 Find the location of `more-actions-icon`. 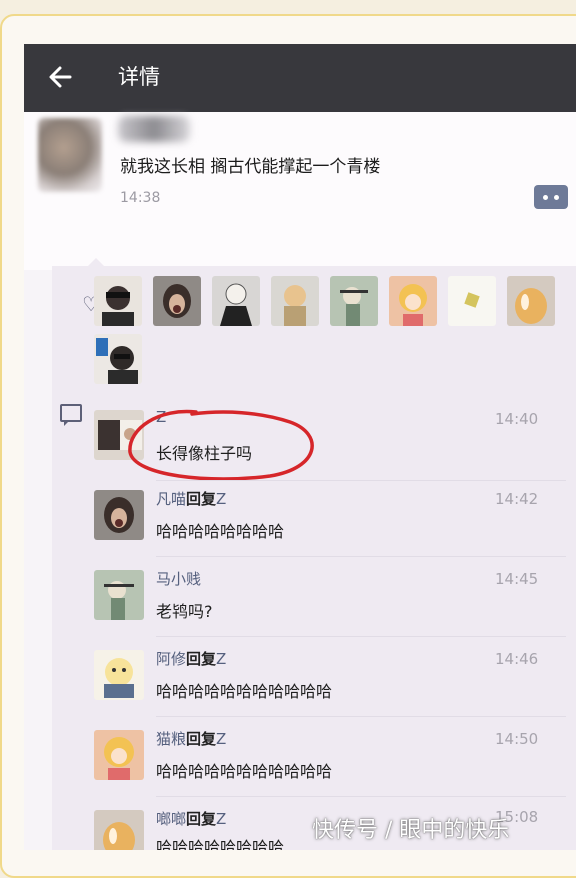

more-actions-icon is located at coordinates (551, 197).